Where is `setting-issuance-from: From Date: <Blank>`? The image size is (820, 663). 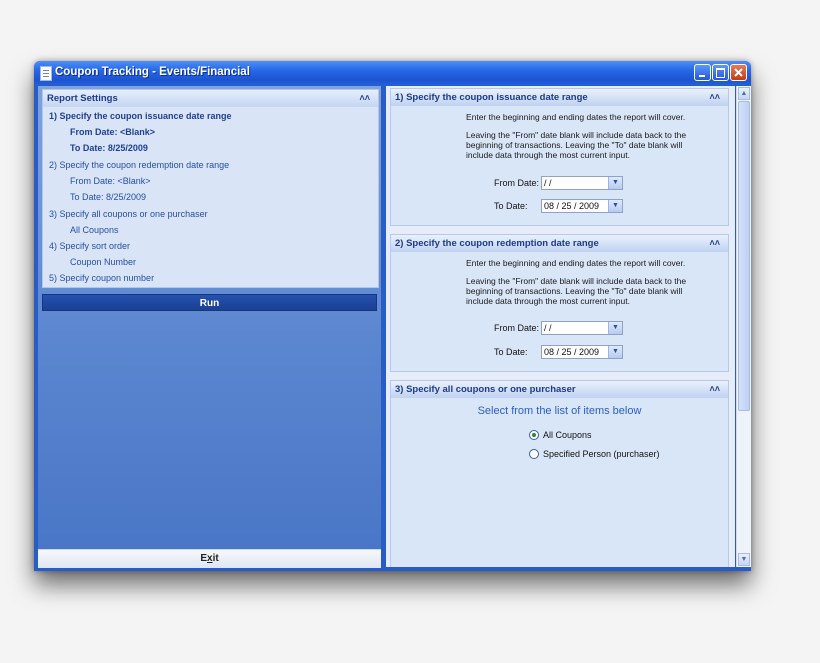
setting-issuance-from: From Date: <Blank> is located at coordinates (112, 132).